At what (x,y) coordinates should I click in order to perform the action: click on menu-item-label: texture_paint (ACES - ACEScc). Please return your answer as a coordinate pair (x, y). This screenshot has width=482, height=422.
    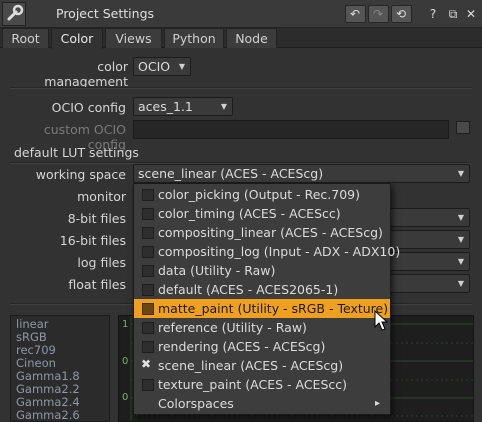
    Looking at the image, I should click on (253, 384).